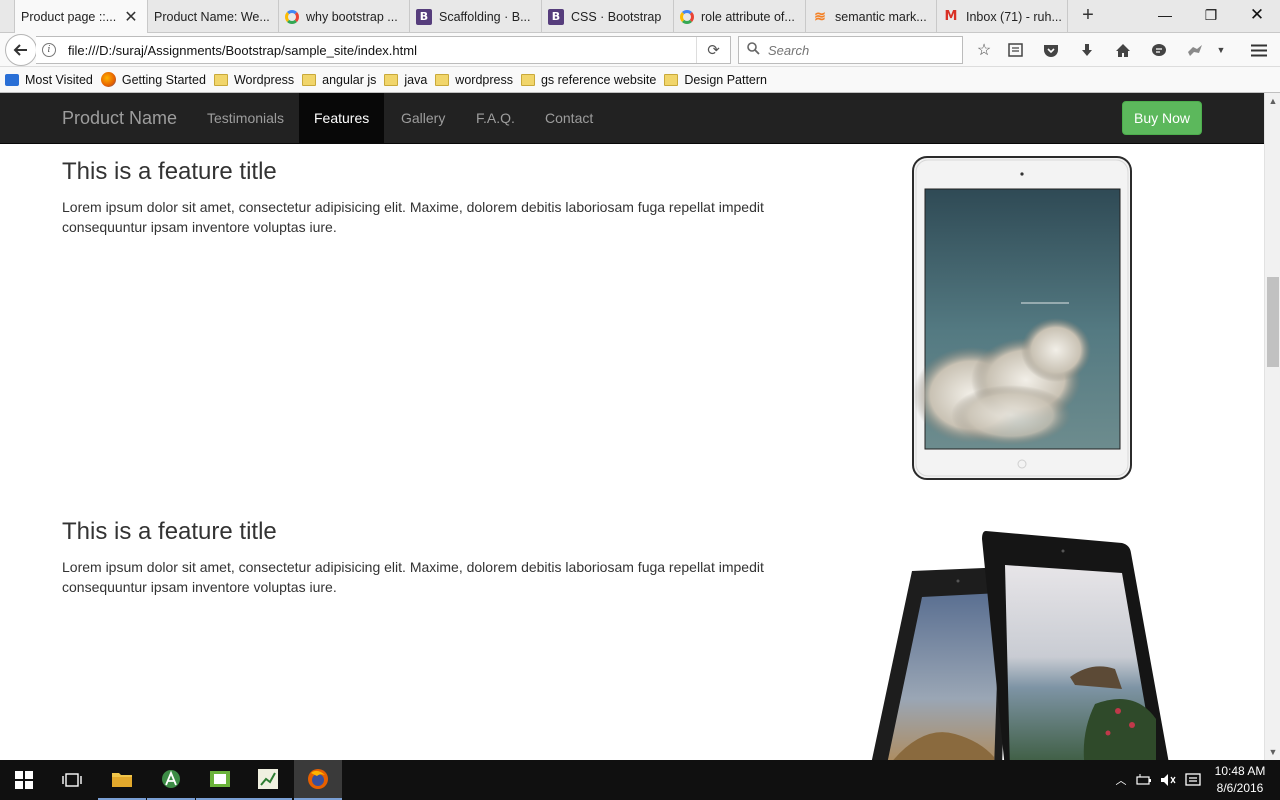  I want to click on google-icon, so click(687, 16).